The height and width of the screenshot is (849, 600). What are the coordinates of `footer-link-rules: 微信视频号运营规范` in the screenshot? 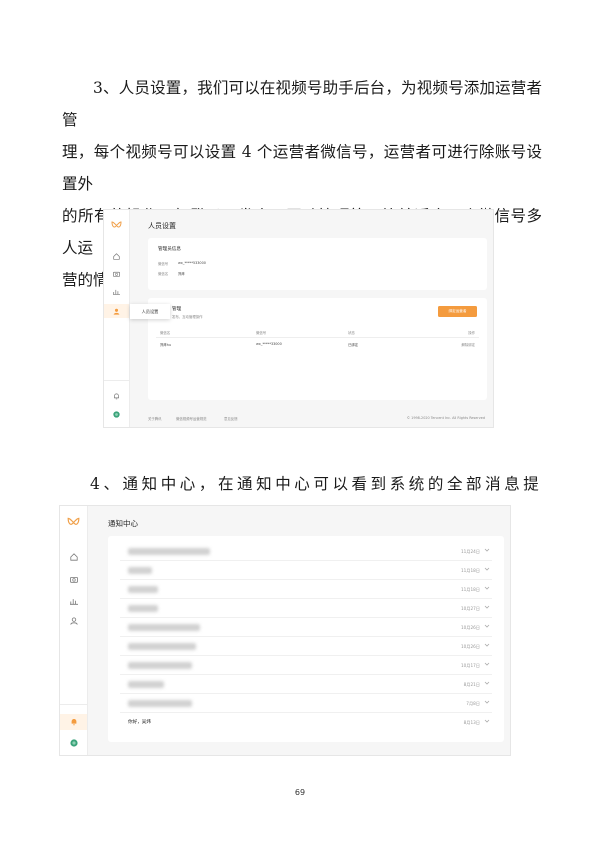 It's located at (191, 418).